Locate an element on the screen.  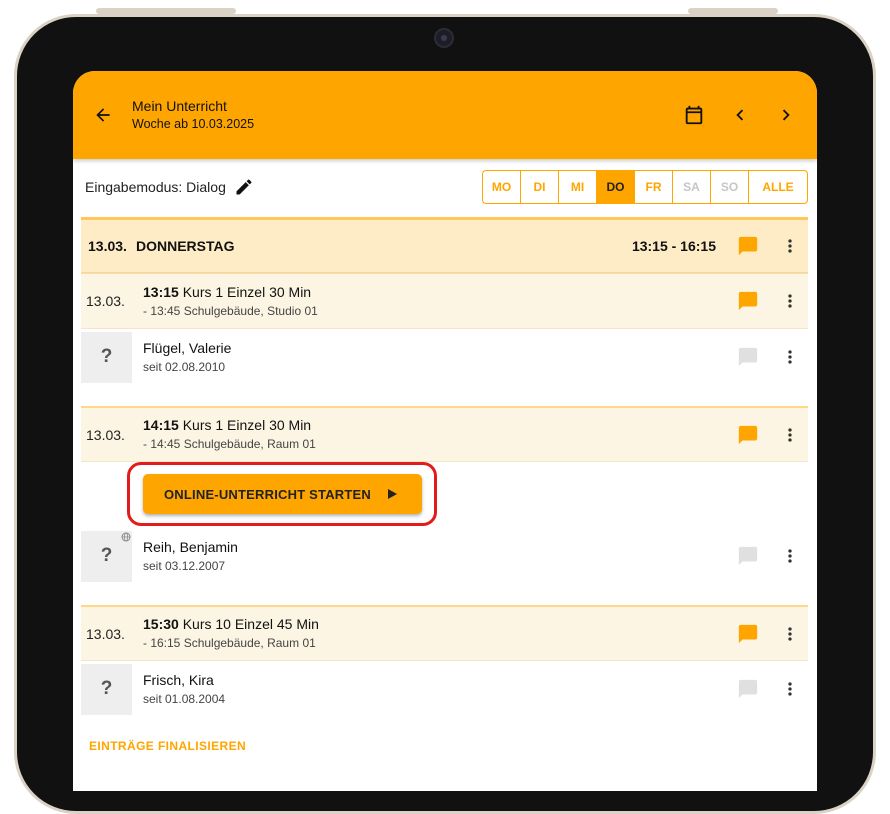
calendar-icon is located at coordinates (694, 115).